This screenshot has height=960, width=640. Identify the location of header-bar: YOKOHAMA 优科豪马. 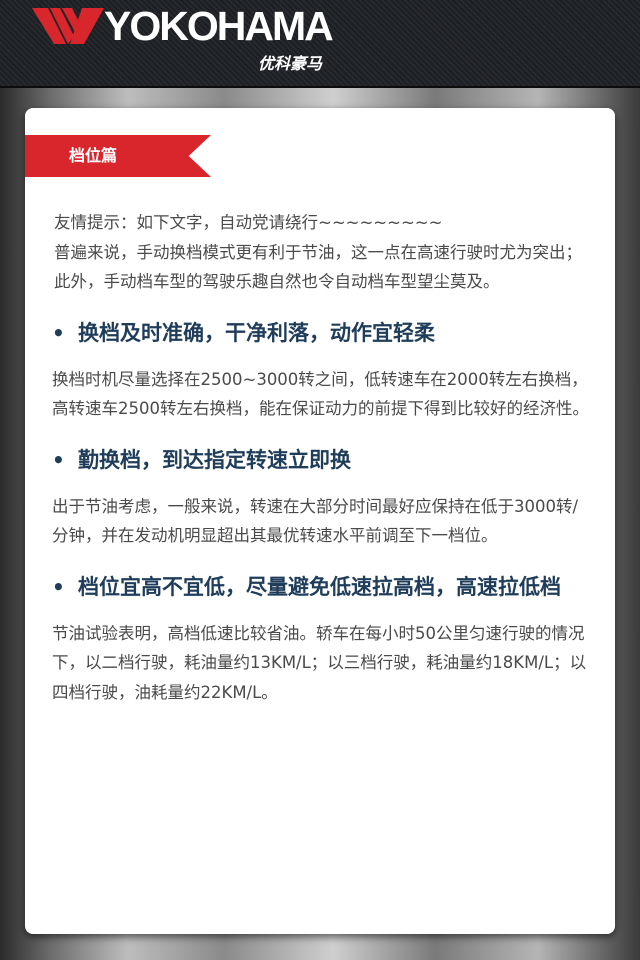
(320, 44).